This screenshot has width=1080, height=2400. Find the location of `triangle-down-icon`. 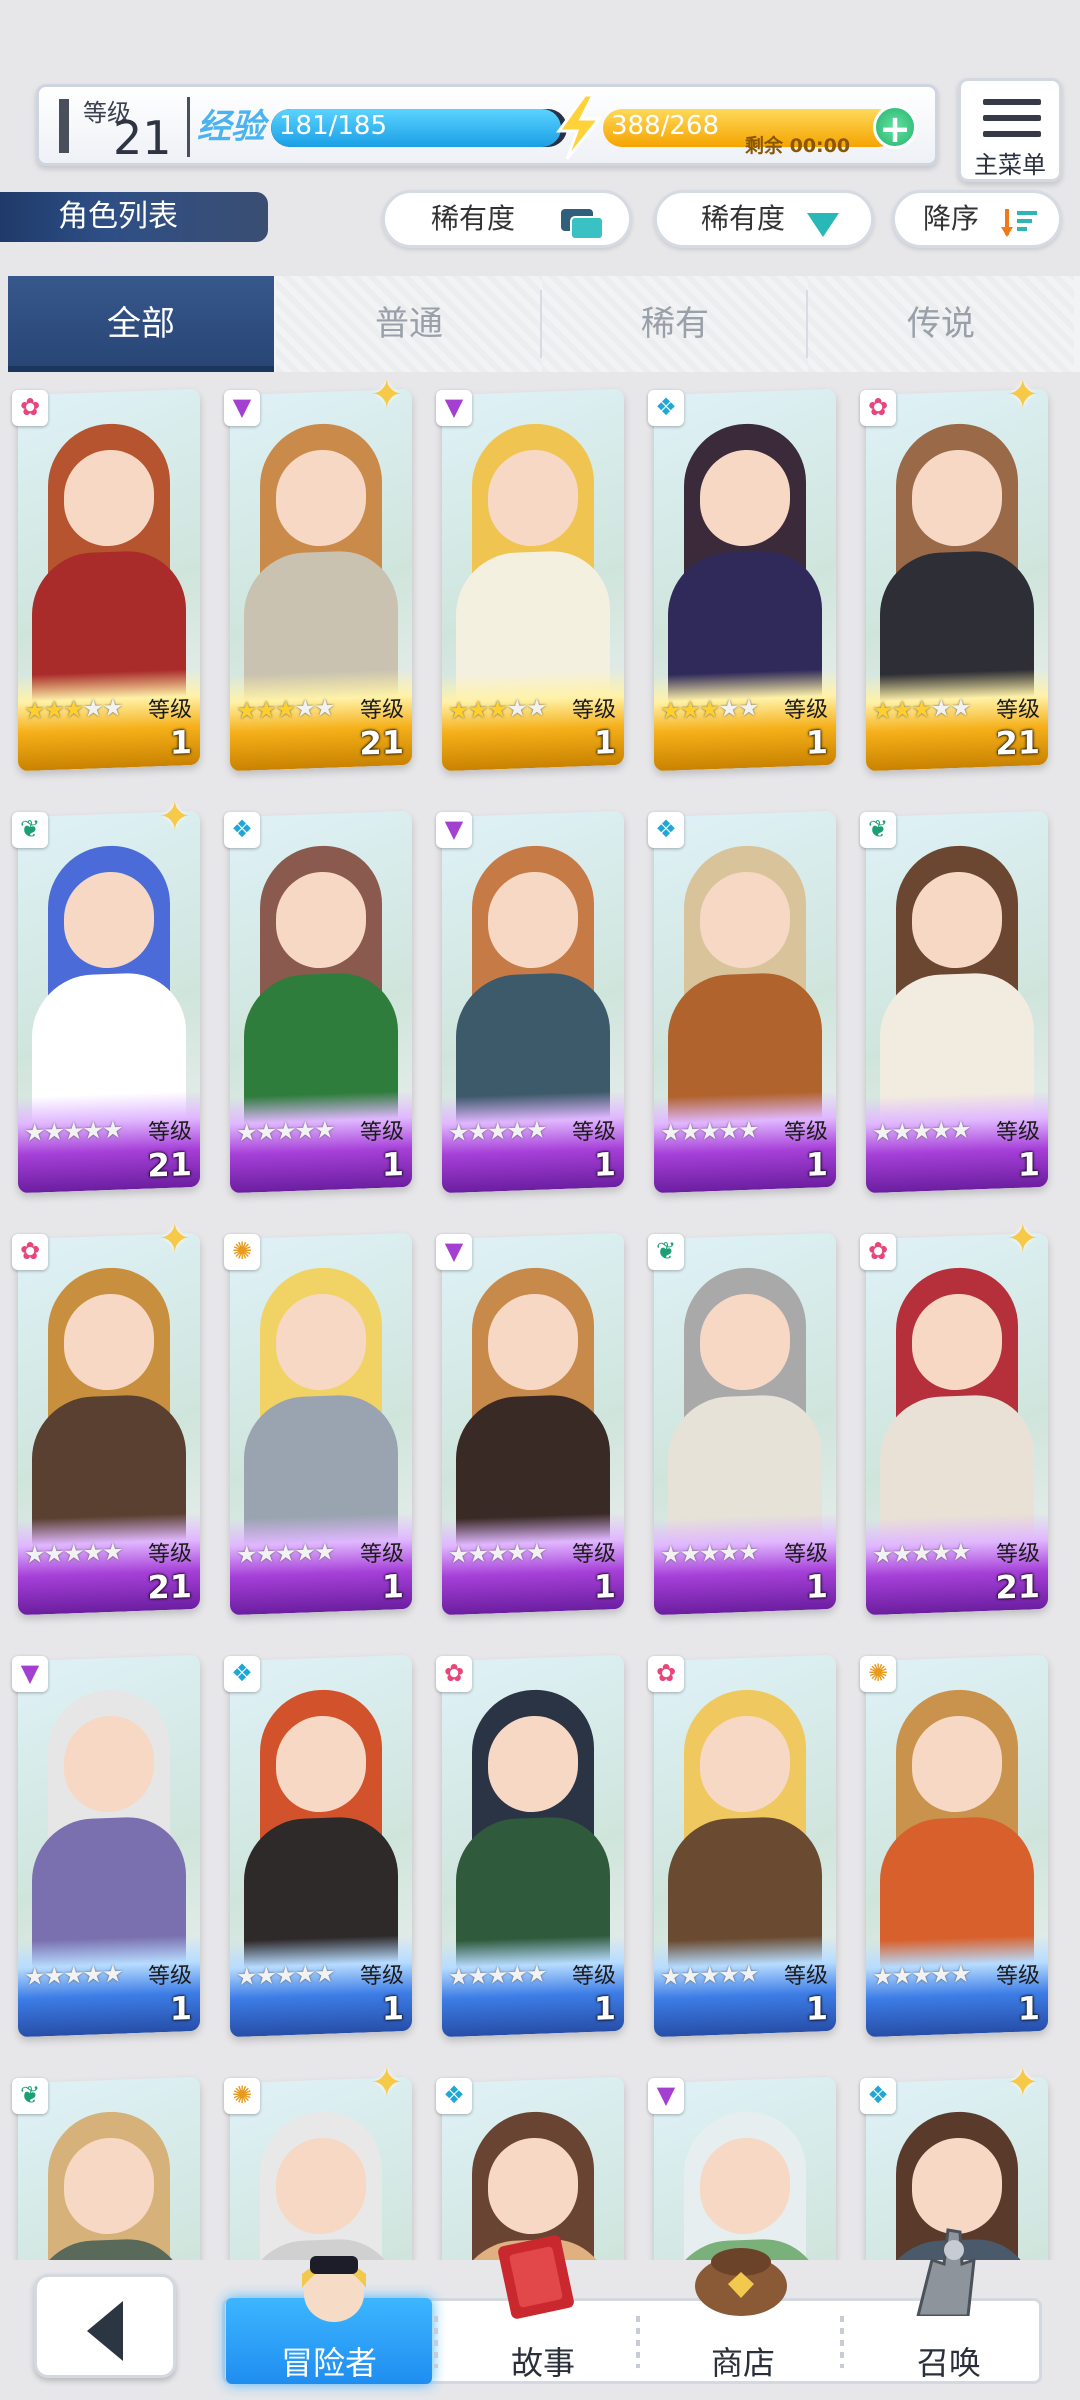

triangle-down-icon is located at coordinates (823, 225).